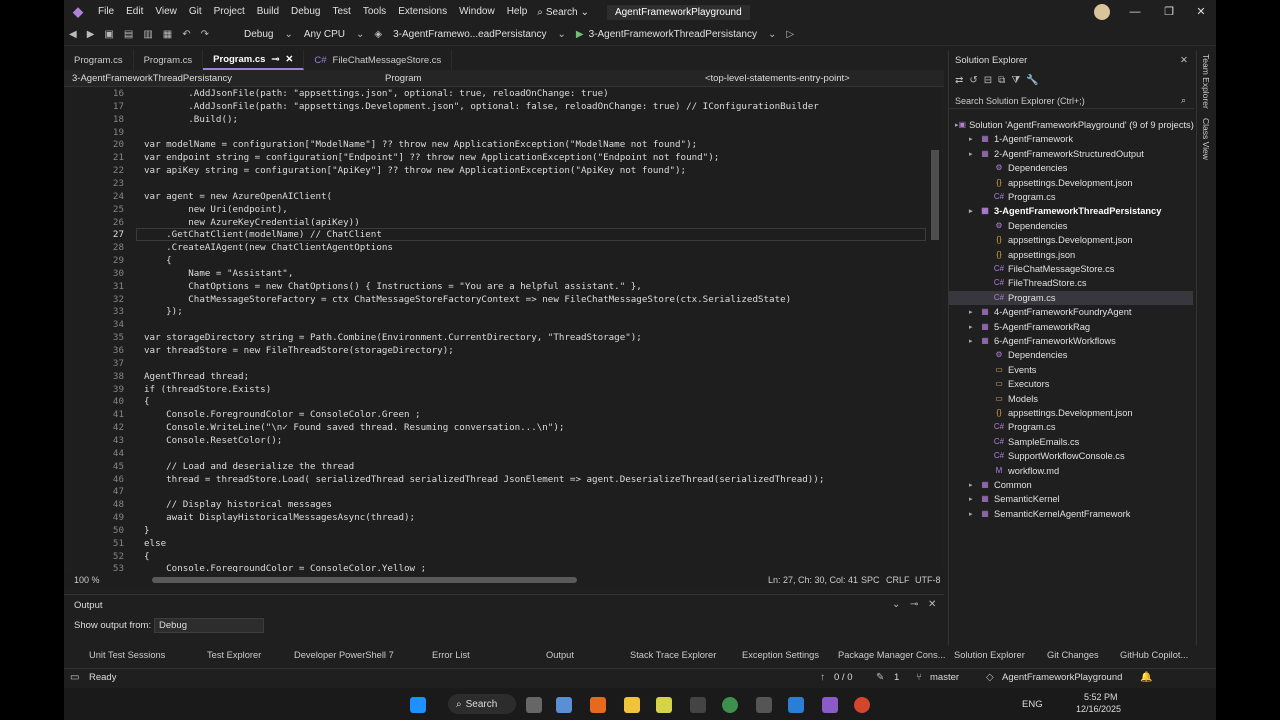 The height and width of the screenshot is (720, 1280). Describe the element at coordinates (1071, 154) in the screenshot. I see `tree-node: ▸ ▦ 2-AgentFrameworkStructuredOutput` at that location.